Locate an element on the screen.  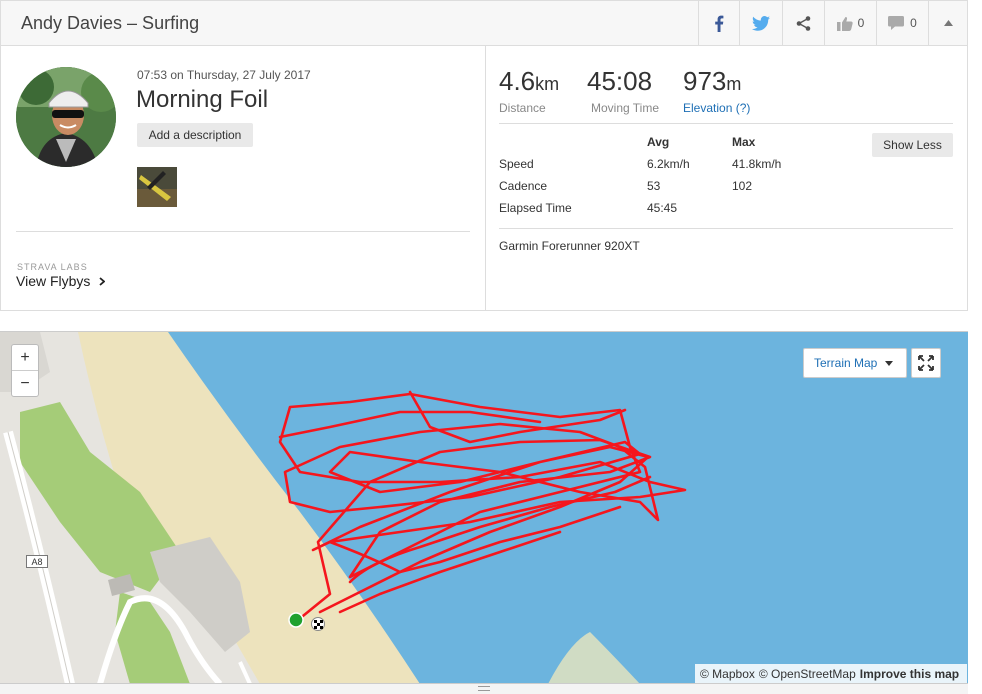
grip-icon is located at coordinates (484, 688).